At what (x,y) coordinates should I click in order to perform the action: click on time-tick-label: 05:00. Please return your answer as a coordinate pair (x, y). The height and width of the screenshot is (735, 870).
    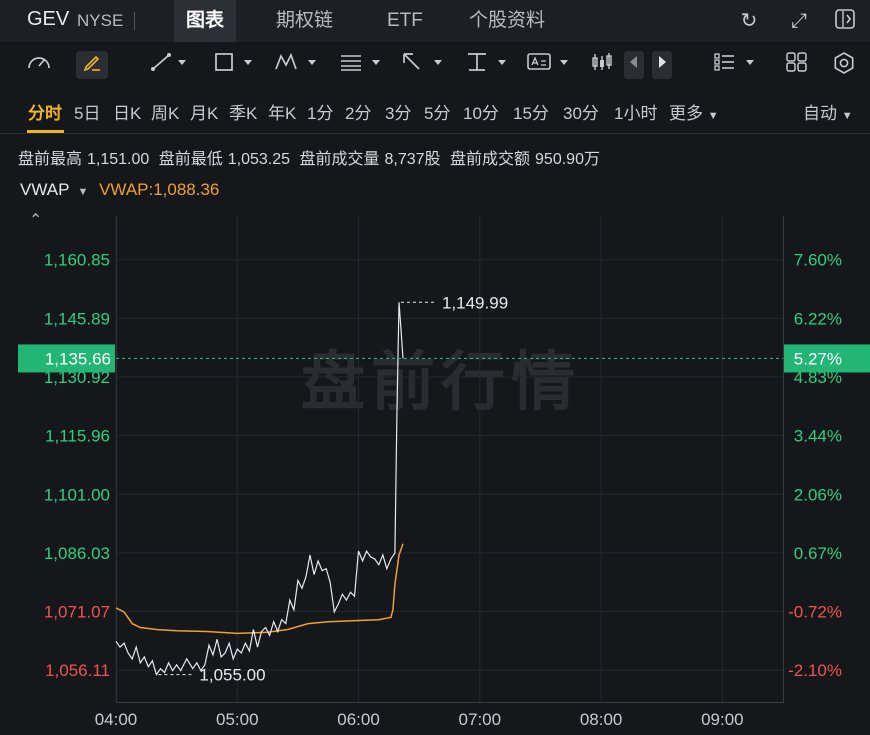
    Looking at the image, I should click on (237, 719).